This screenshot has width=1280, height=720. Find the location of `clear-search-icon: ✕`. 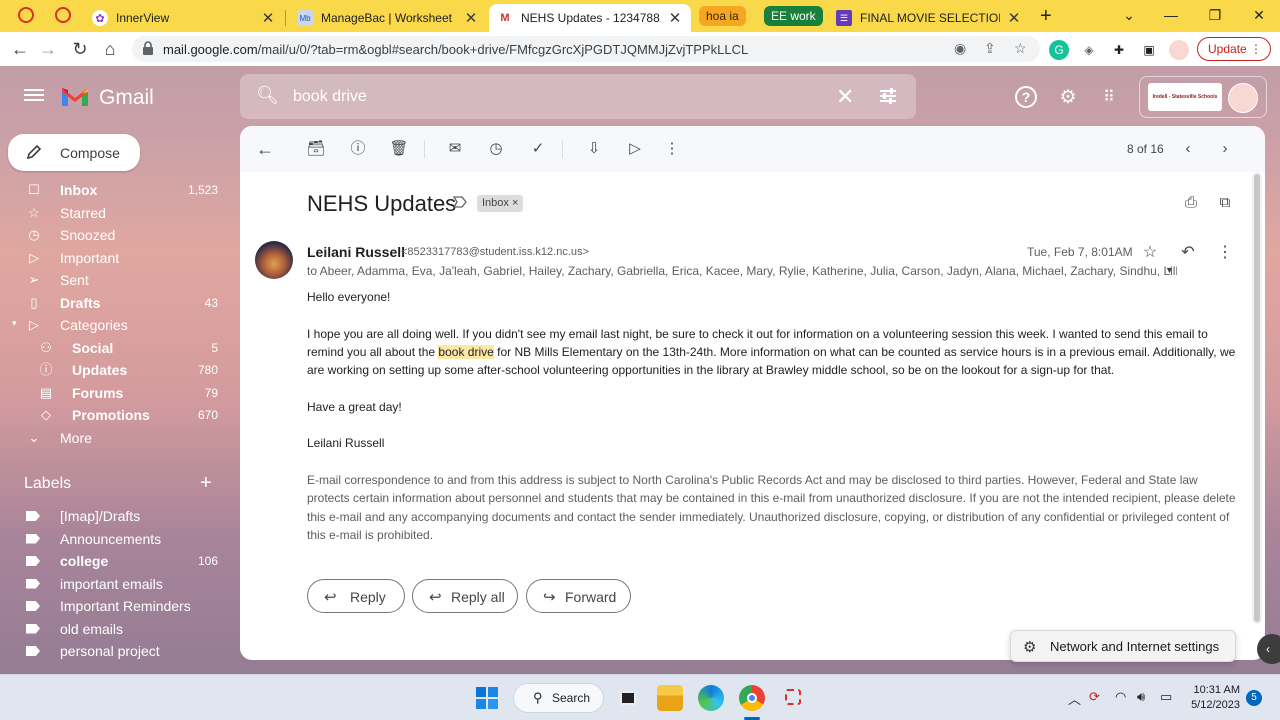

clear-search-icon: ✕ is located at coordinates (845, 97).